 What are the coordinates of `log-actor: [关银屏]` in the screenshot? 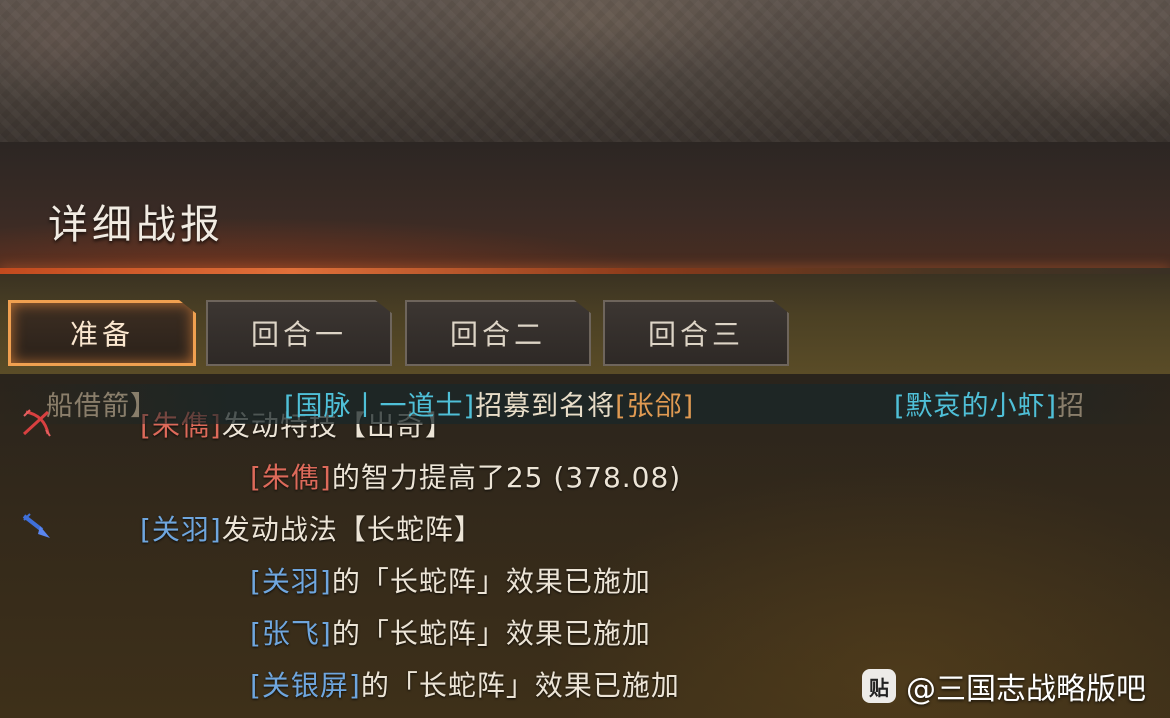 It's located at (305, 685).